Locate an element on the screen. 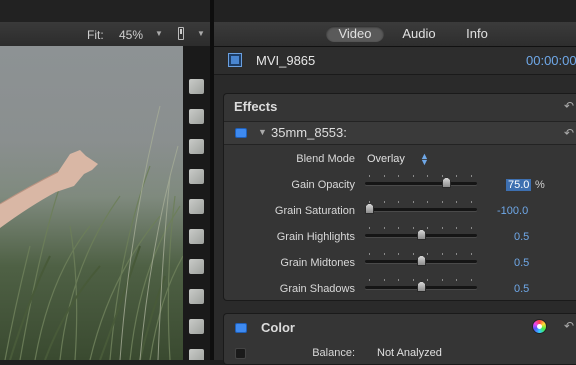 This screenshot has width=576, height=365. grain-highlights-label: Grain Highlights is located at coordinates (315, 237).